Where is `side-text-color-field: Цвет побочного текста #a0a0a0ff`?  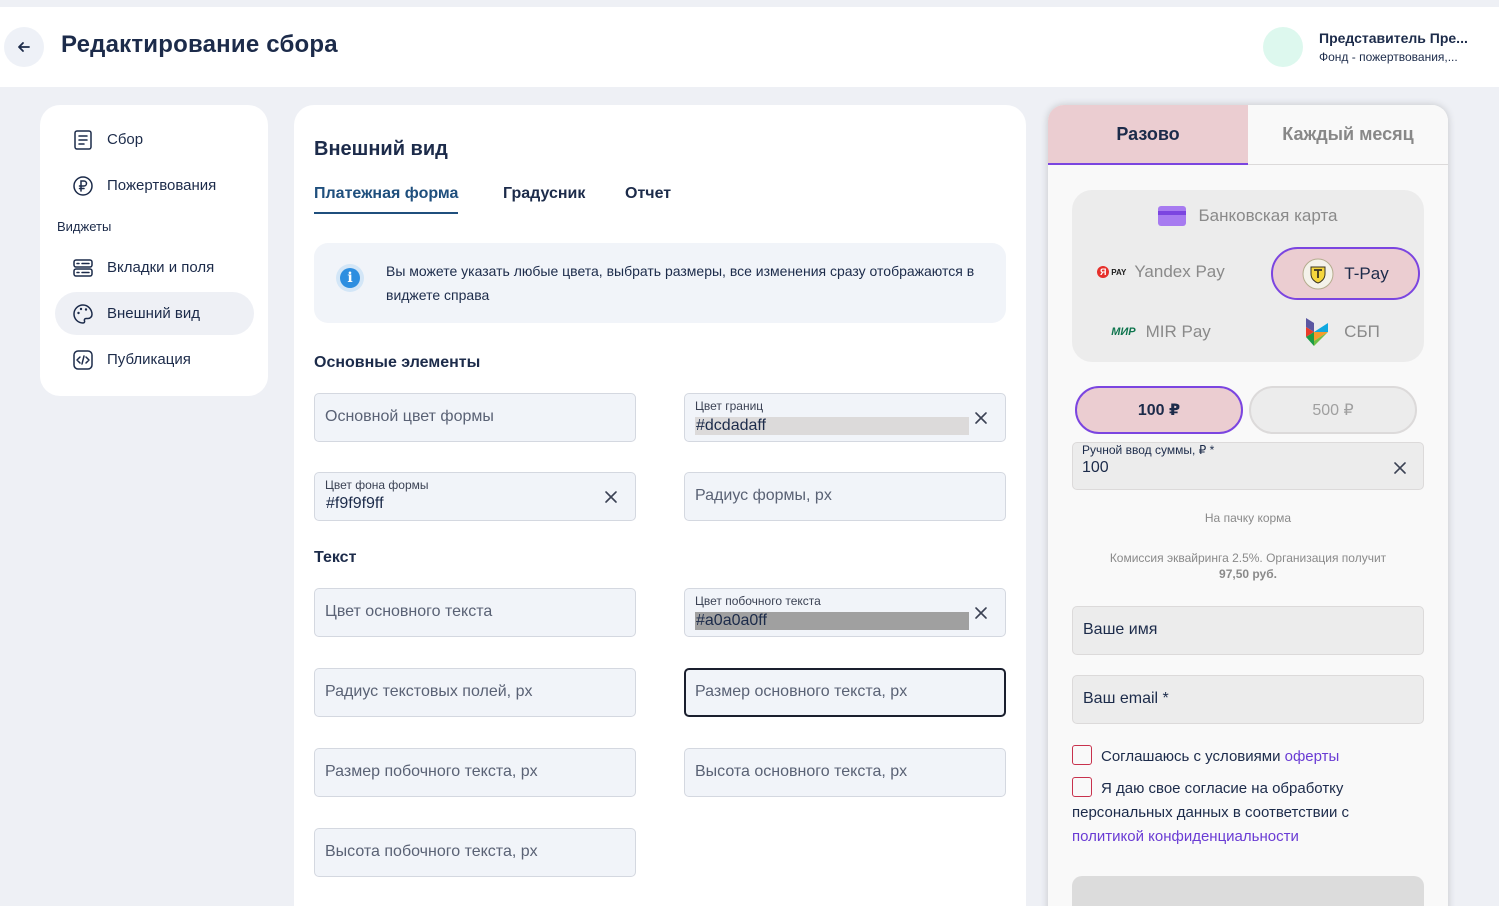 side-text-color-field: Цвет побочного текста #a0a0a0ff is located at coordinates (845, 612).